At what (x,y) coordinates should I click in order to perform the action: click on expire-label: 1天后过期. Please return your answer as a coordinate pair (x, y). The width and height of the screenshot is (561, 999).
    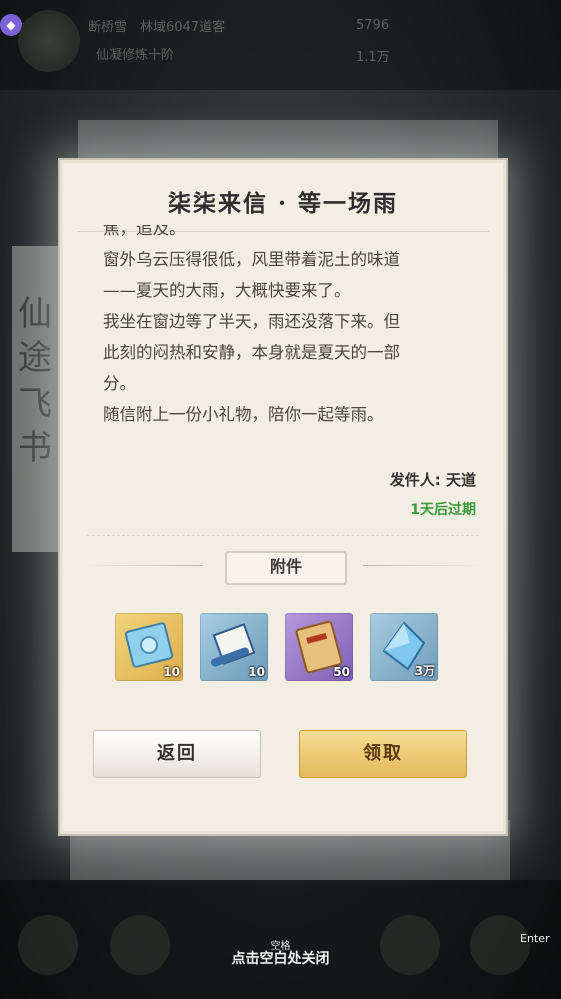
    Looking at the image, I should click on (443, 510).